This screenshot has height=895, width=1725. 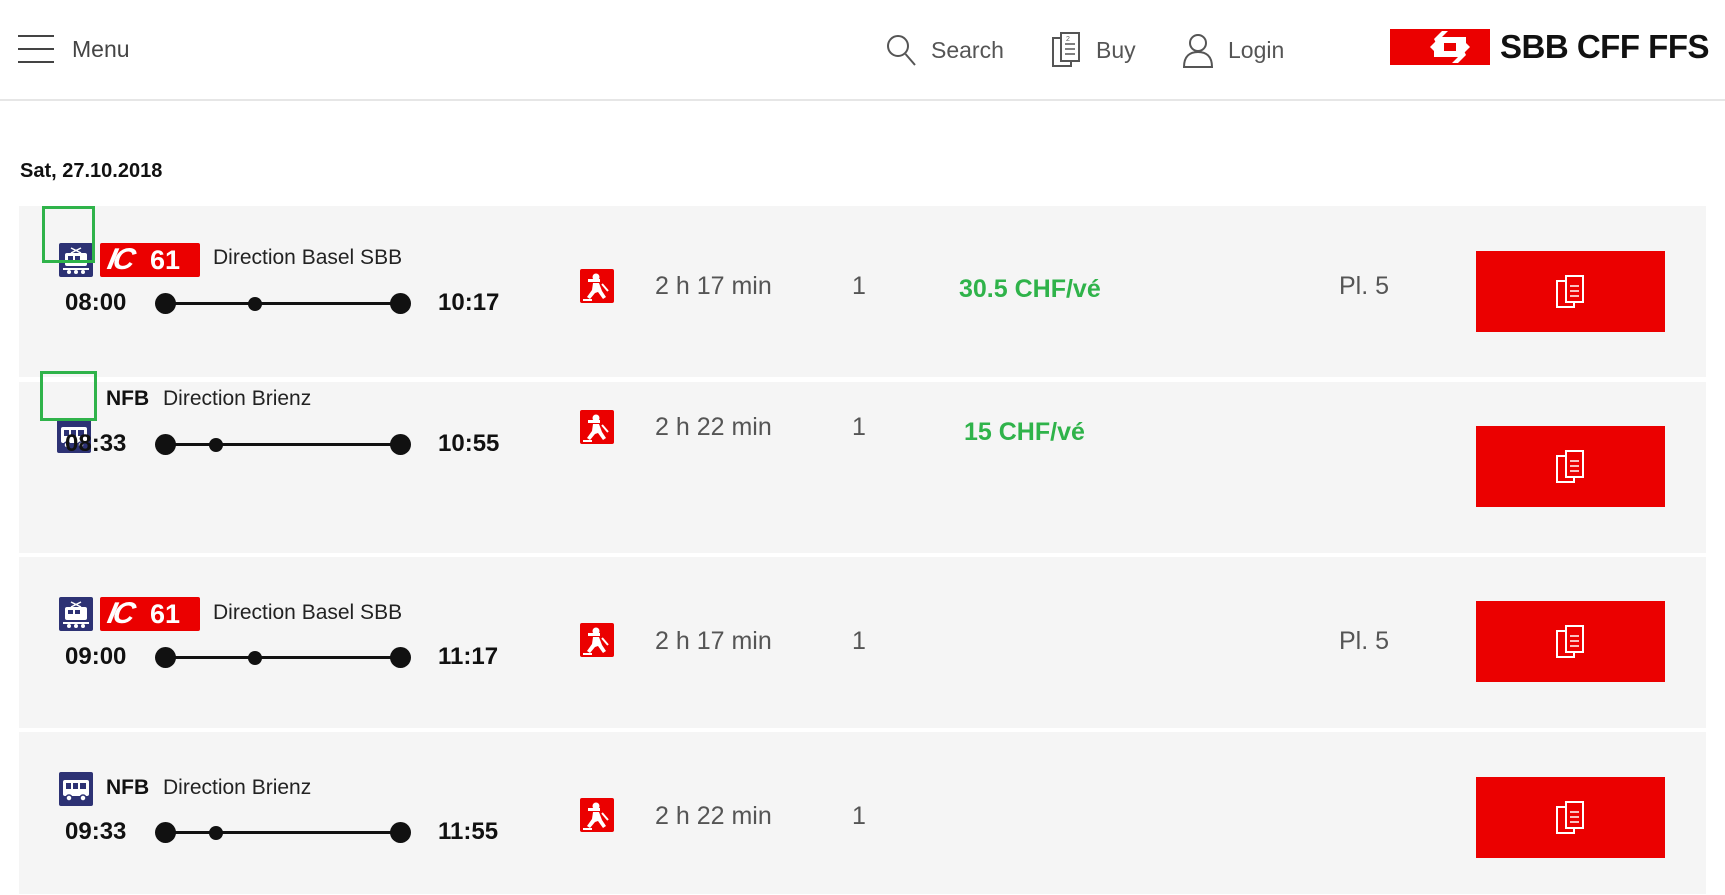 I want to click on hamburger-icon, so click(x=36, y=49).